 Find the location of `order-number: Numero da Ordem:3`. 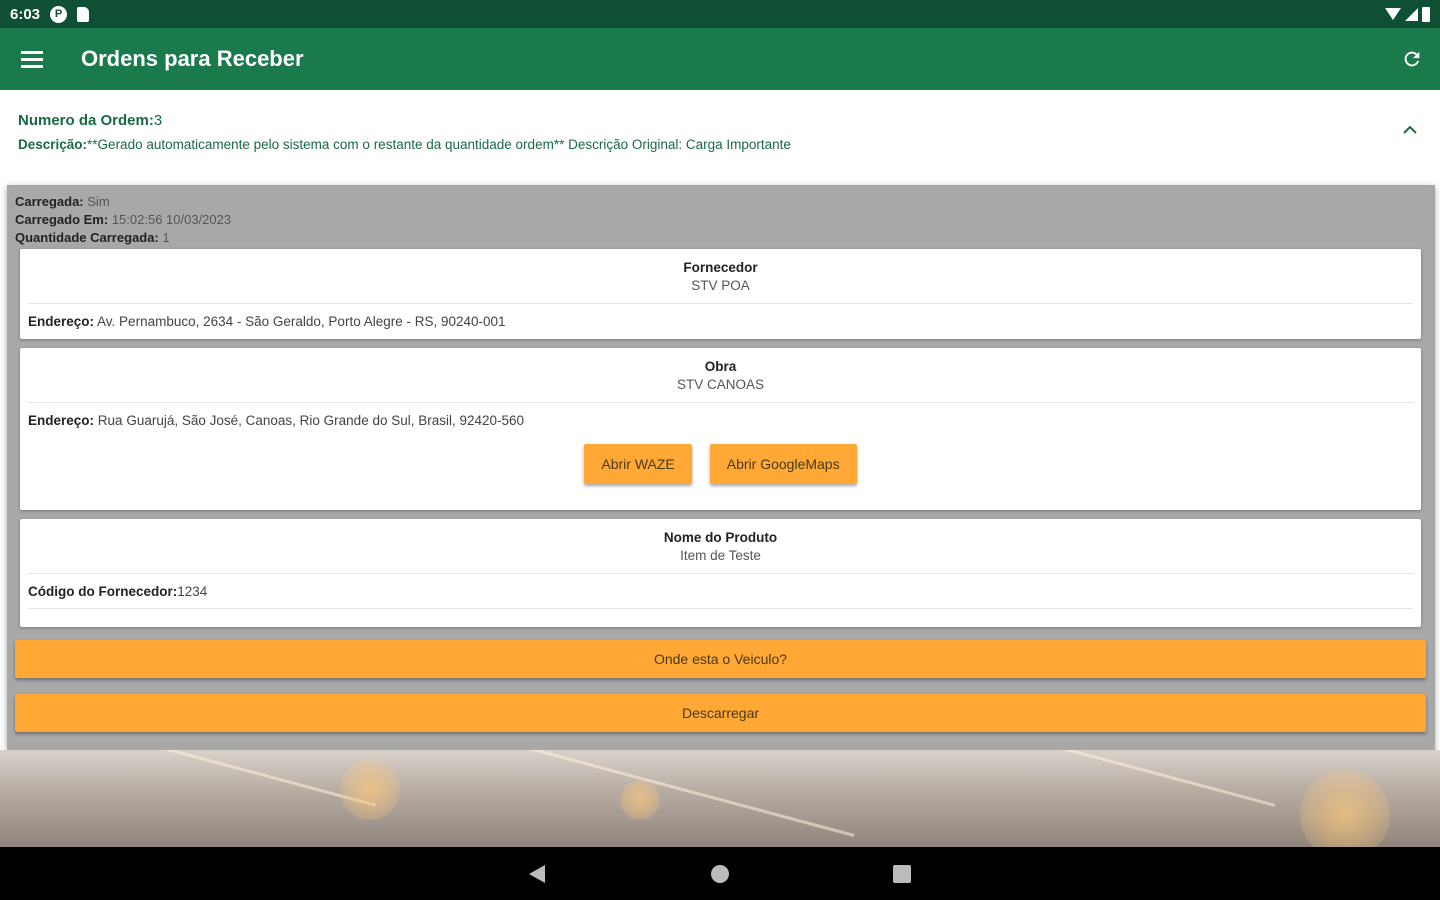

order-number: Numero da Ordem:3 is located at coordinates (720, 120).